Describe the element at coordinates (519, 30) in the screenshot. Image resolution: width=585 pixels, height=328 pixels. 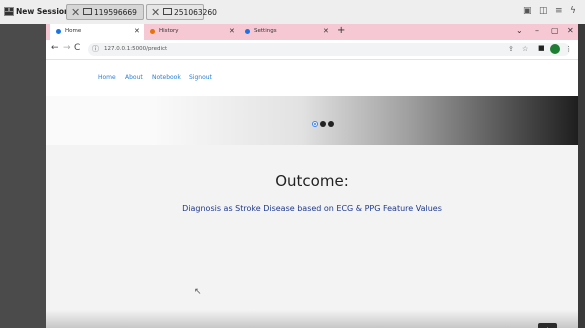
I see `chevron-down-icon: ⌄` at that location.